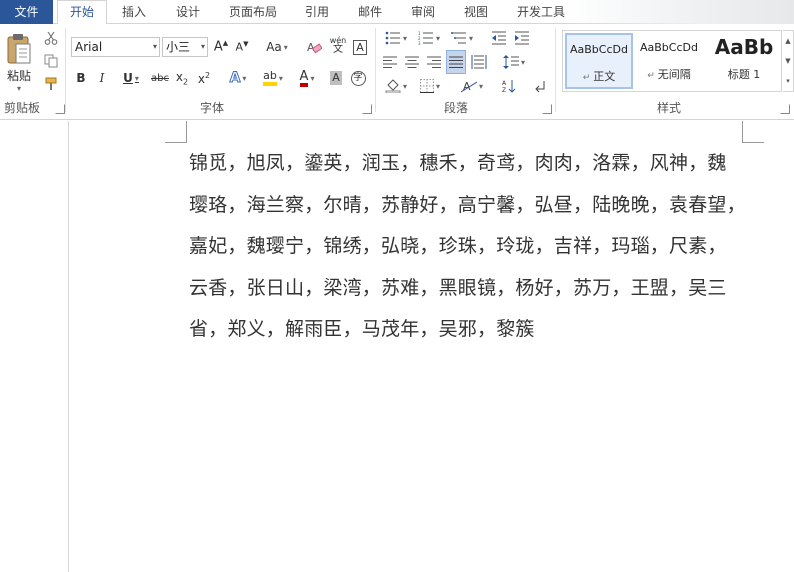 Image resolution: width=794 pixels, height=572 pixels. I want to click on font-name-combo: Arial ▾, so click(115, 47).